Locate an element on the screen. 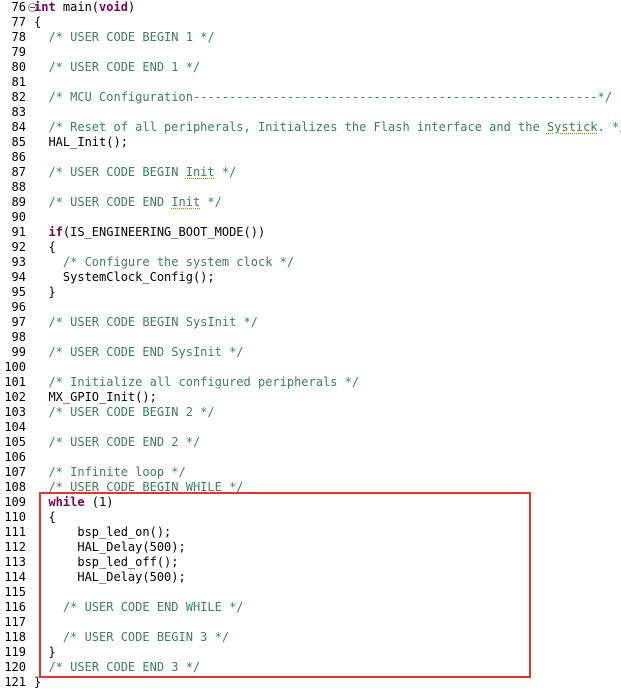  code-token: /* USER CODE BEGIN 1 */ is located at coordinates (124, 37).